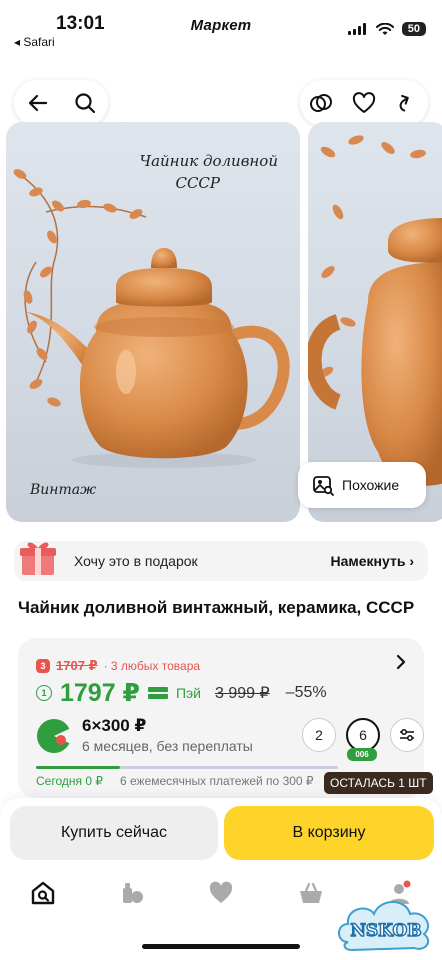 This screenshot has height=960, width=442. I want to click on tab-catalog, so click(133, 893).